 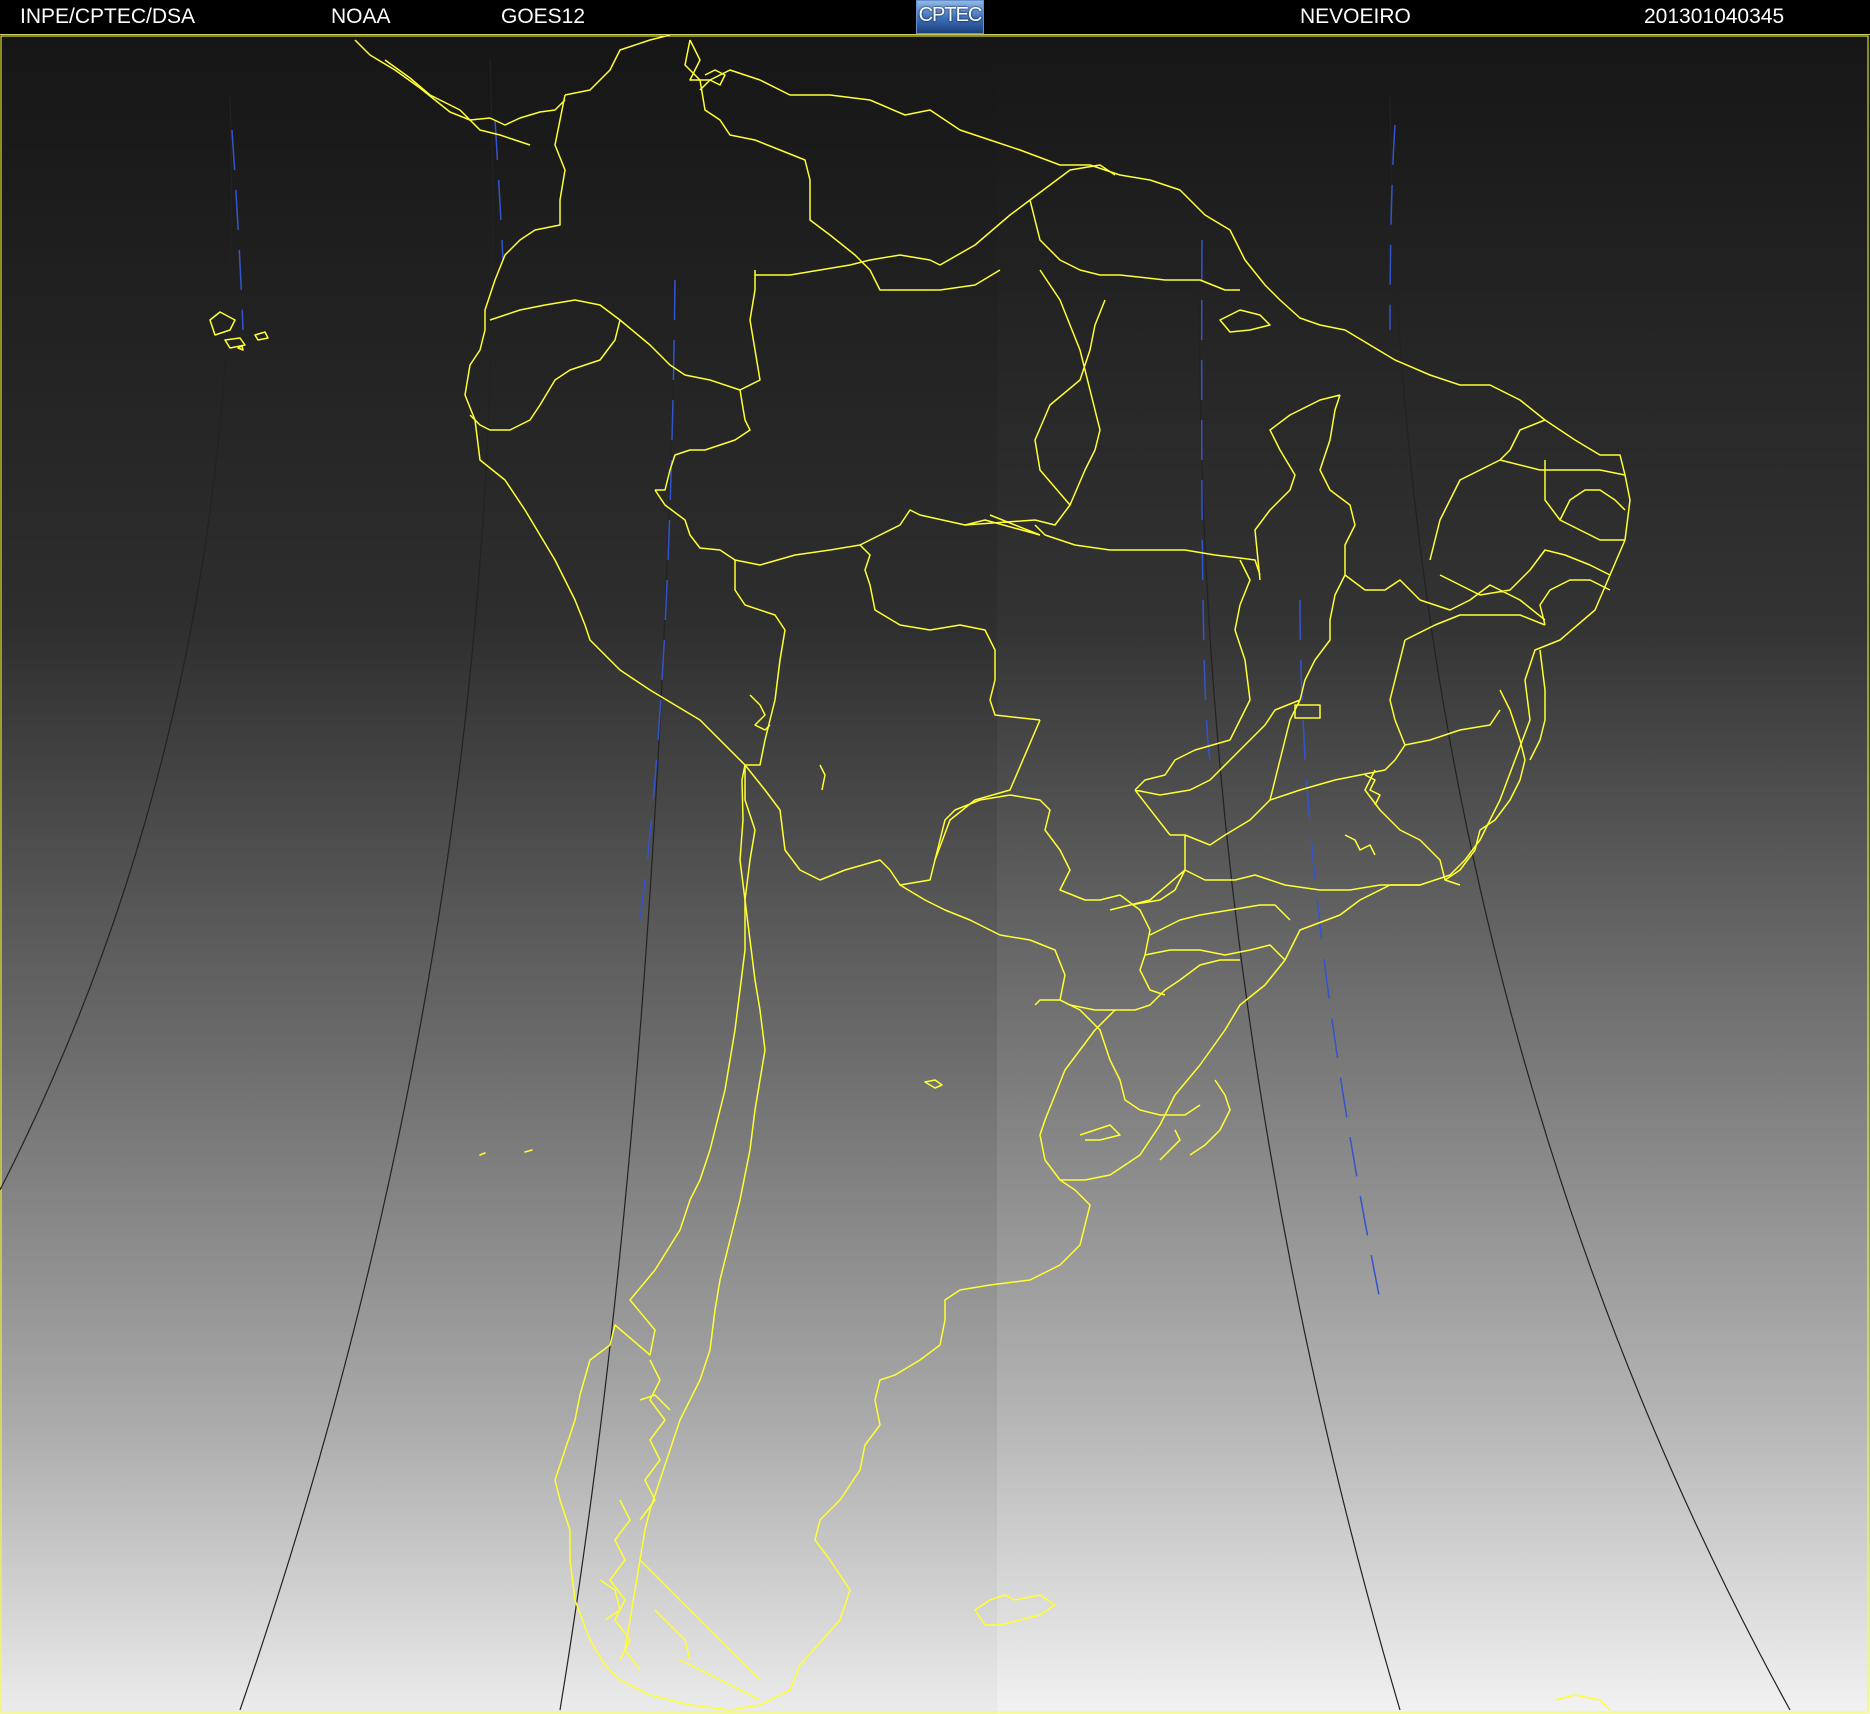 What do you see at coordinates (543, 16) in the screenshot?
I see `satellite-label: GOES12` at bounding box center [543, 16].